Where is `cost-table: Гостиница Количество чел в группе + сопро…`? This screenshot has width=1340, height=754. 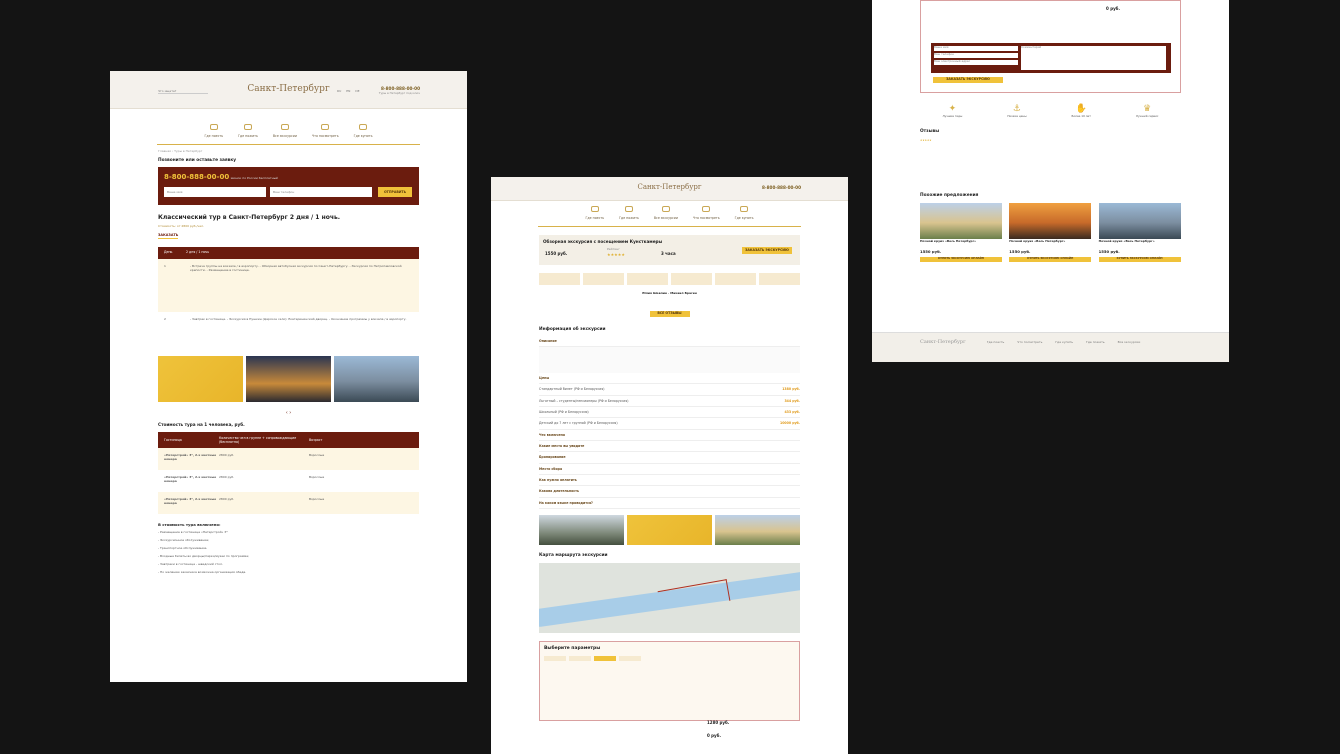
cost-table: Гостиница Количество чел в группе + сопро… is located at coordinates (288, 473).